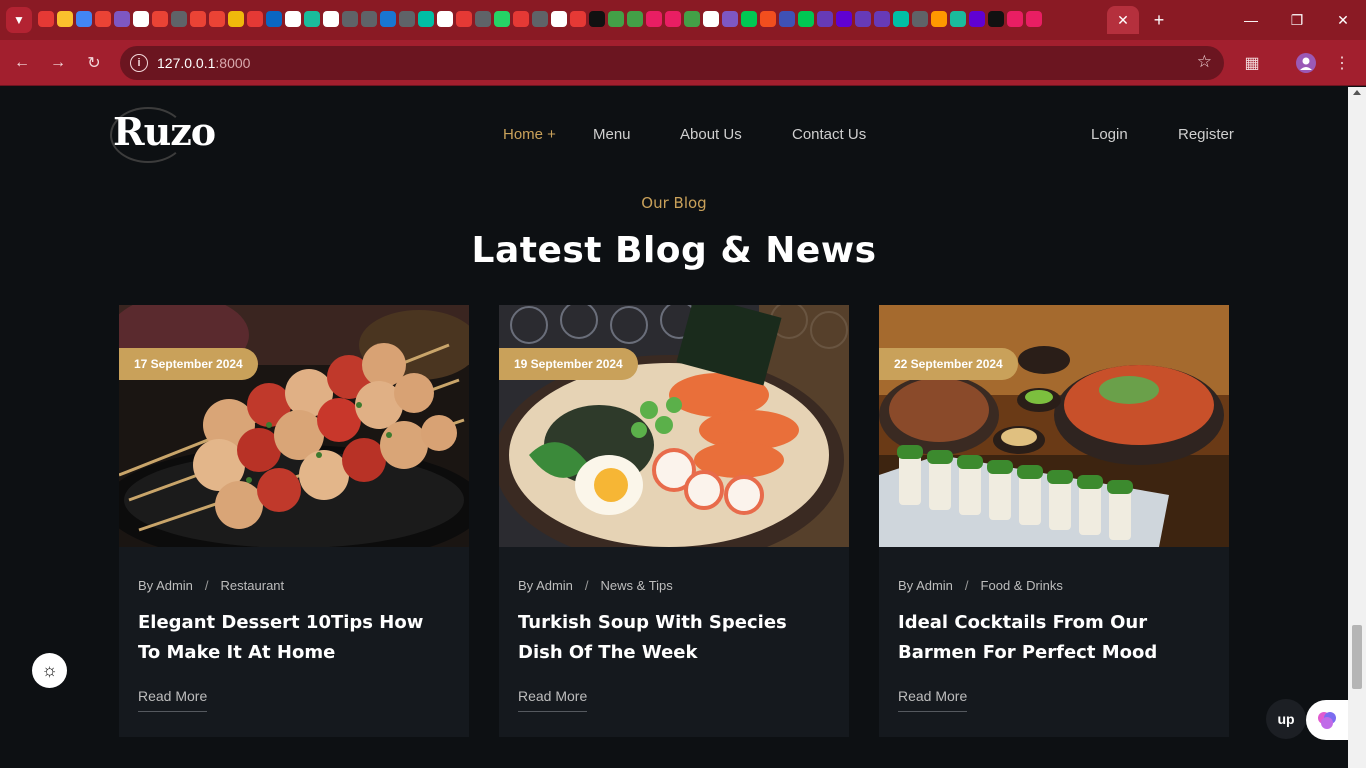 Image resolution: width=1366 pixels, height=768 pixels. What do you see at coordinates (1252, 63) in the screenshot?
I see `extensions-puzzle-icon: ▦` at bounding box center [1252, 63].